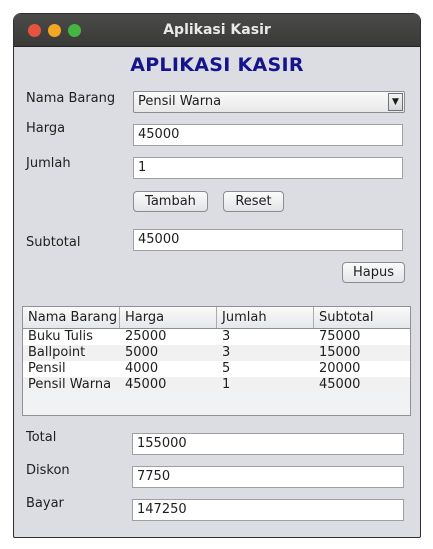  I want to click on table-cell: 15000, so click(340, 352).